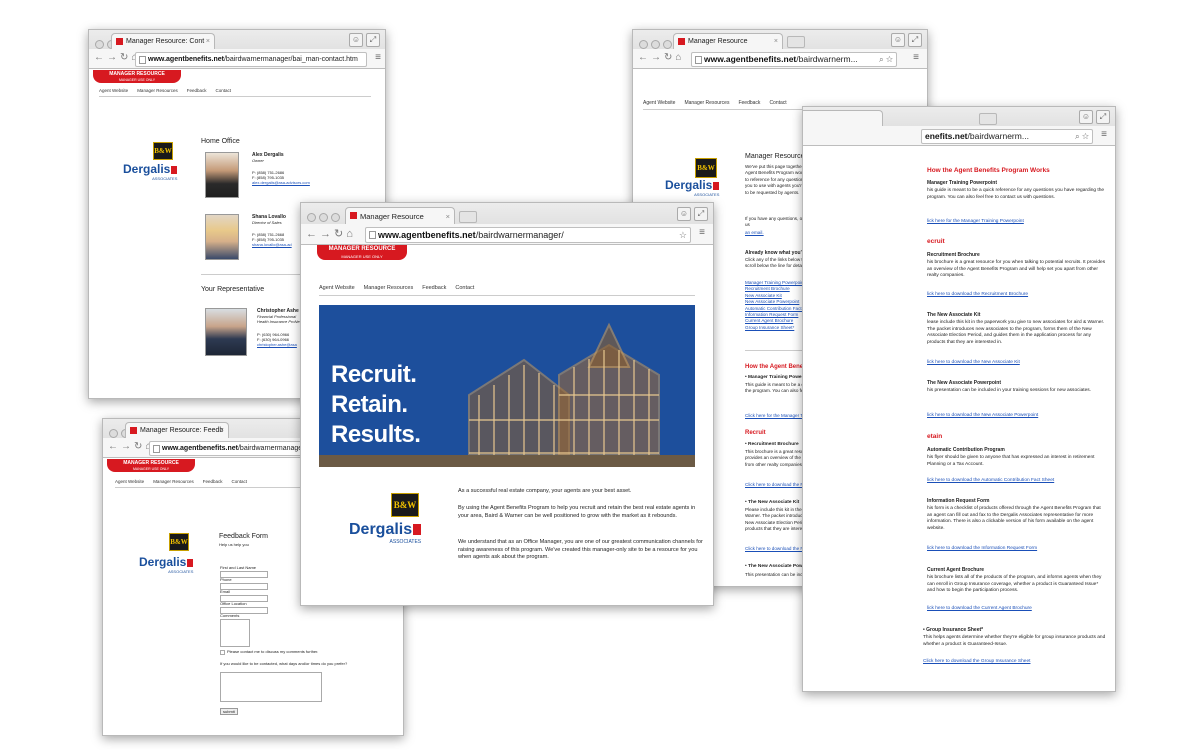  I want to click on avatar, so click(222, 237).